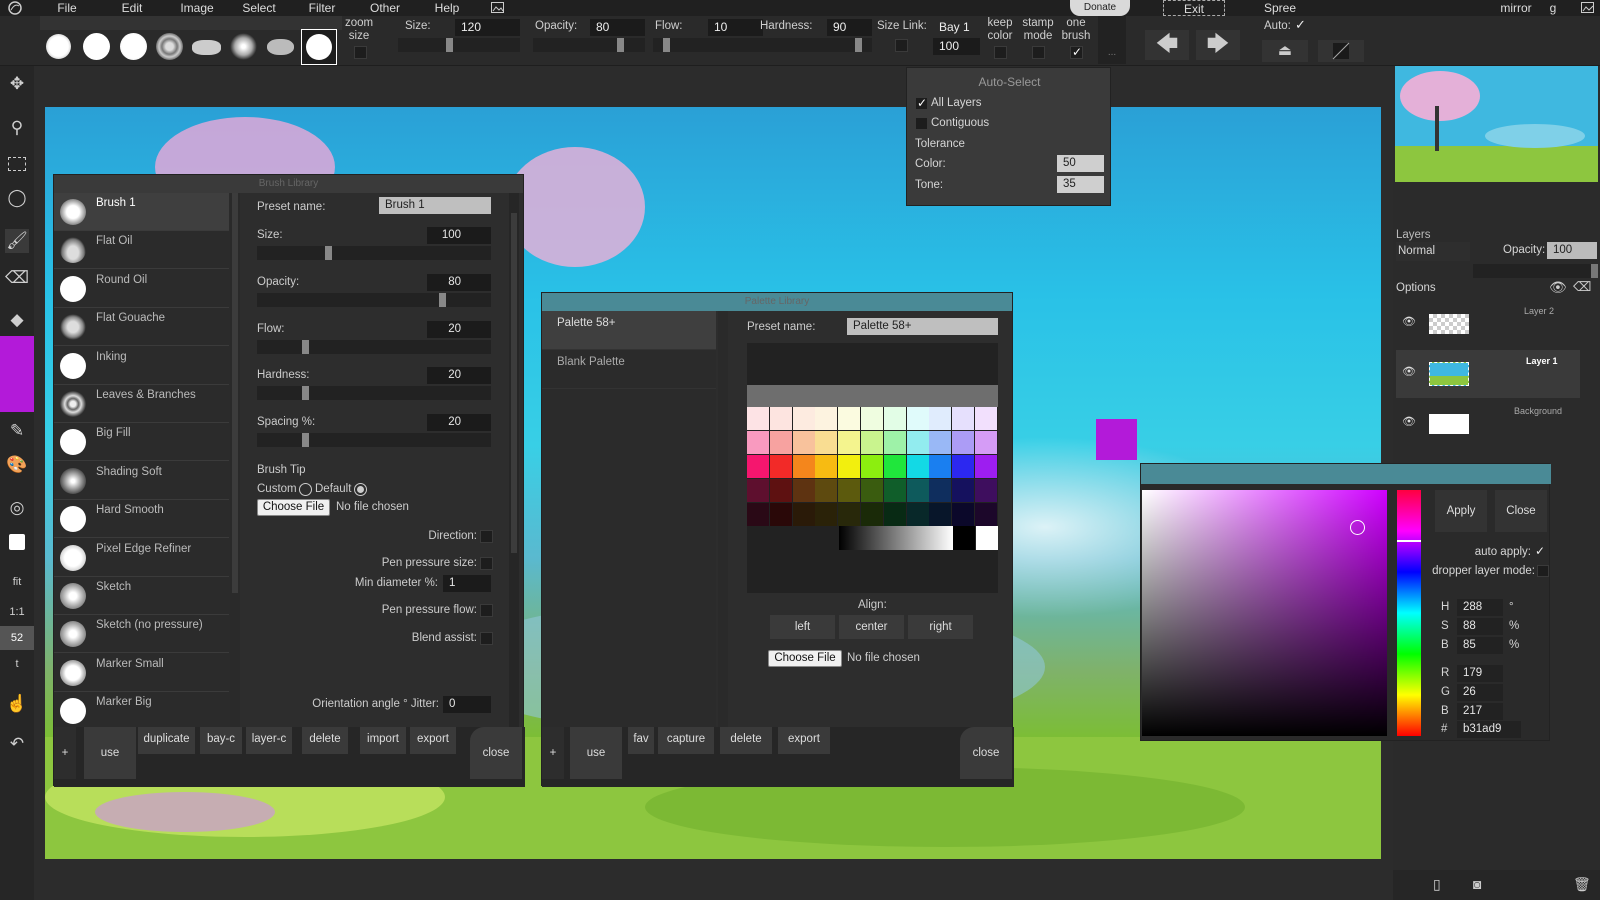 The height and width of the screenshot is (900, 1600). What do you see at coordinates (1357, 527) in the screenshot?
I see `color-picker-cursor` at bounding box center [1357, 527].